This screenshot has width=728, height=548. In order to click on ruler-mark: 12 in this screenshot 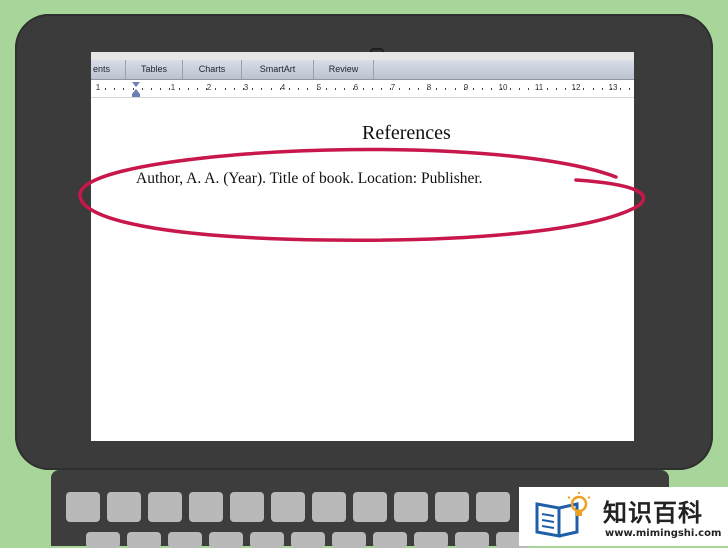, I will do `click(576, 87)`.